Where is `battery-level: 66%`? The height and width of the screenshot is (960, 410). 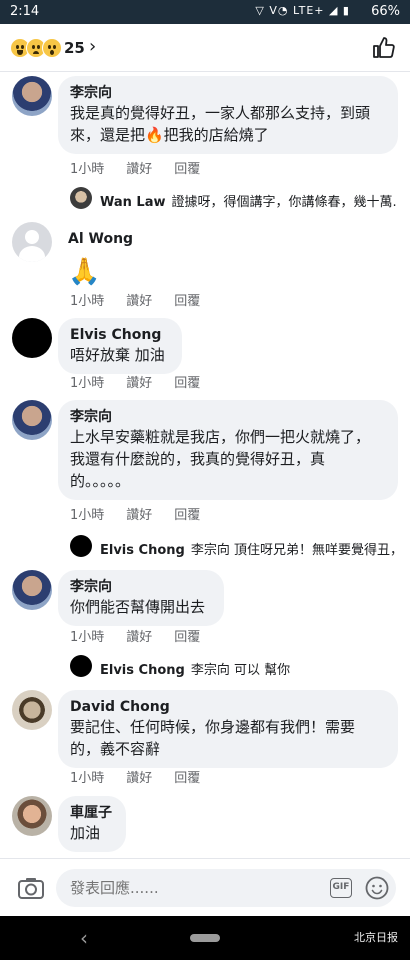 battery-level: 66% is located at coordinates (385, 11).